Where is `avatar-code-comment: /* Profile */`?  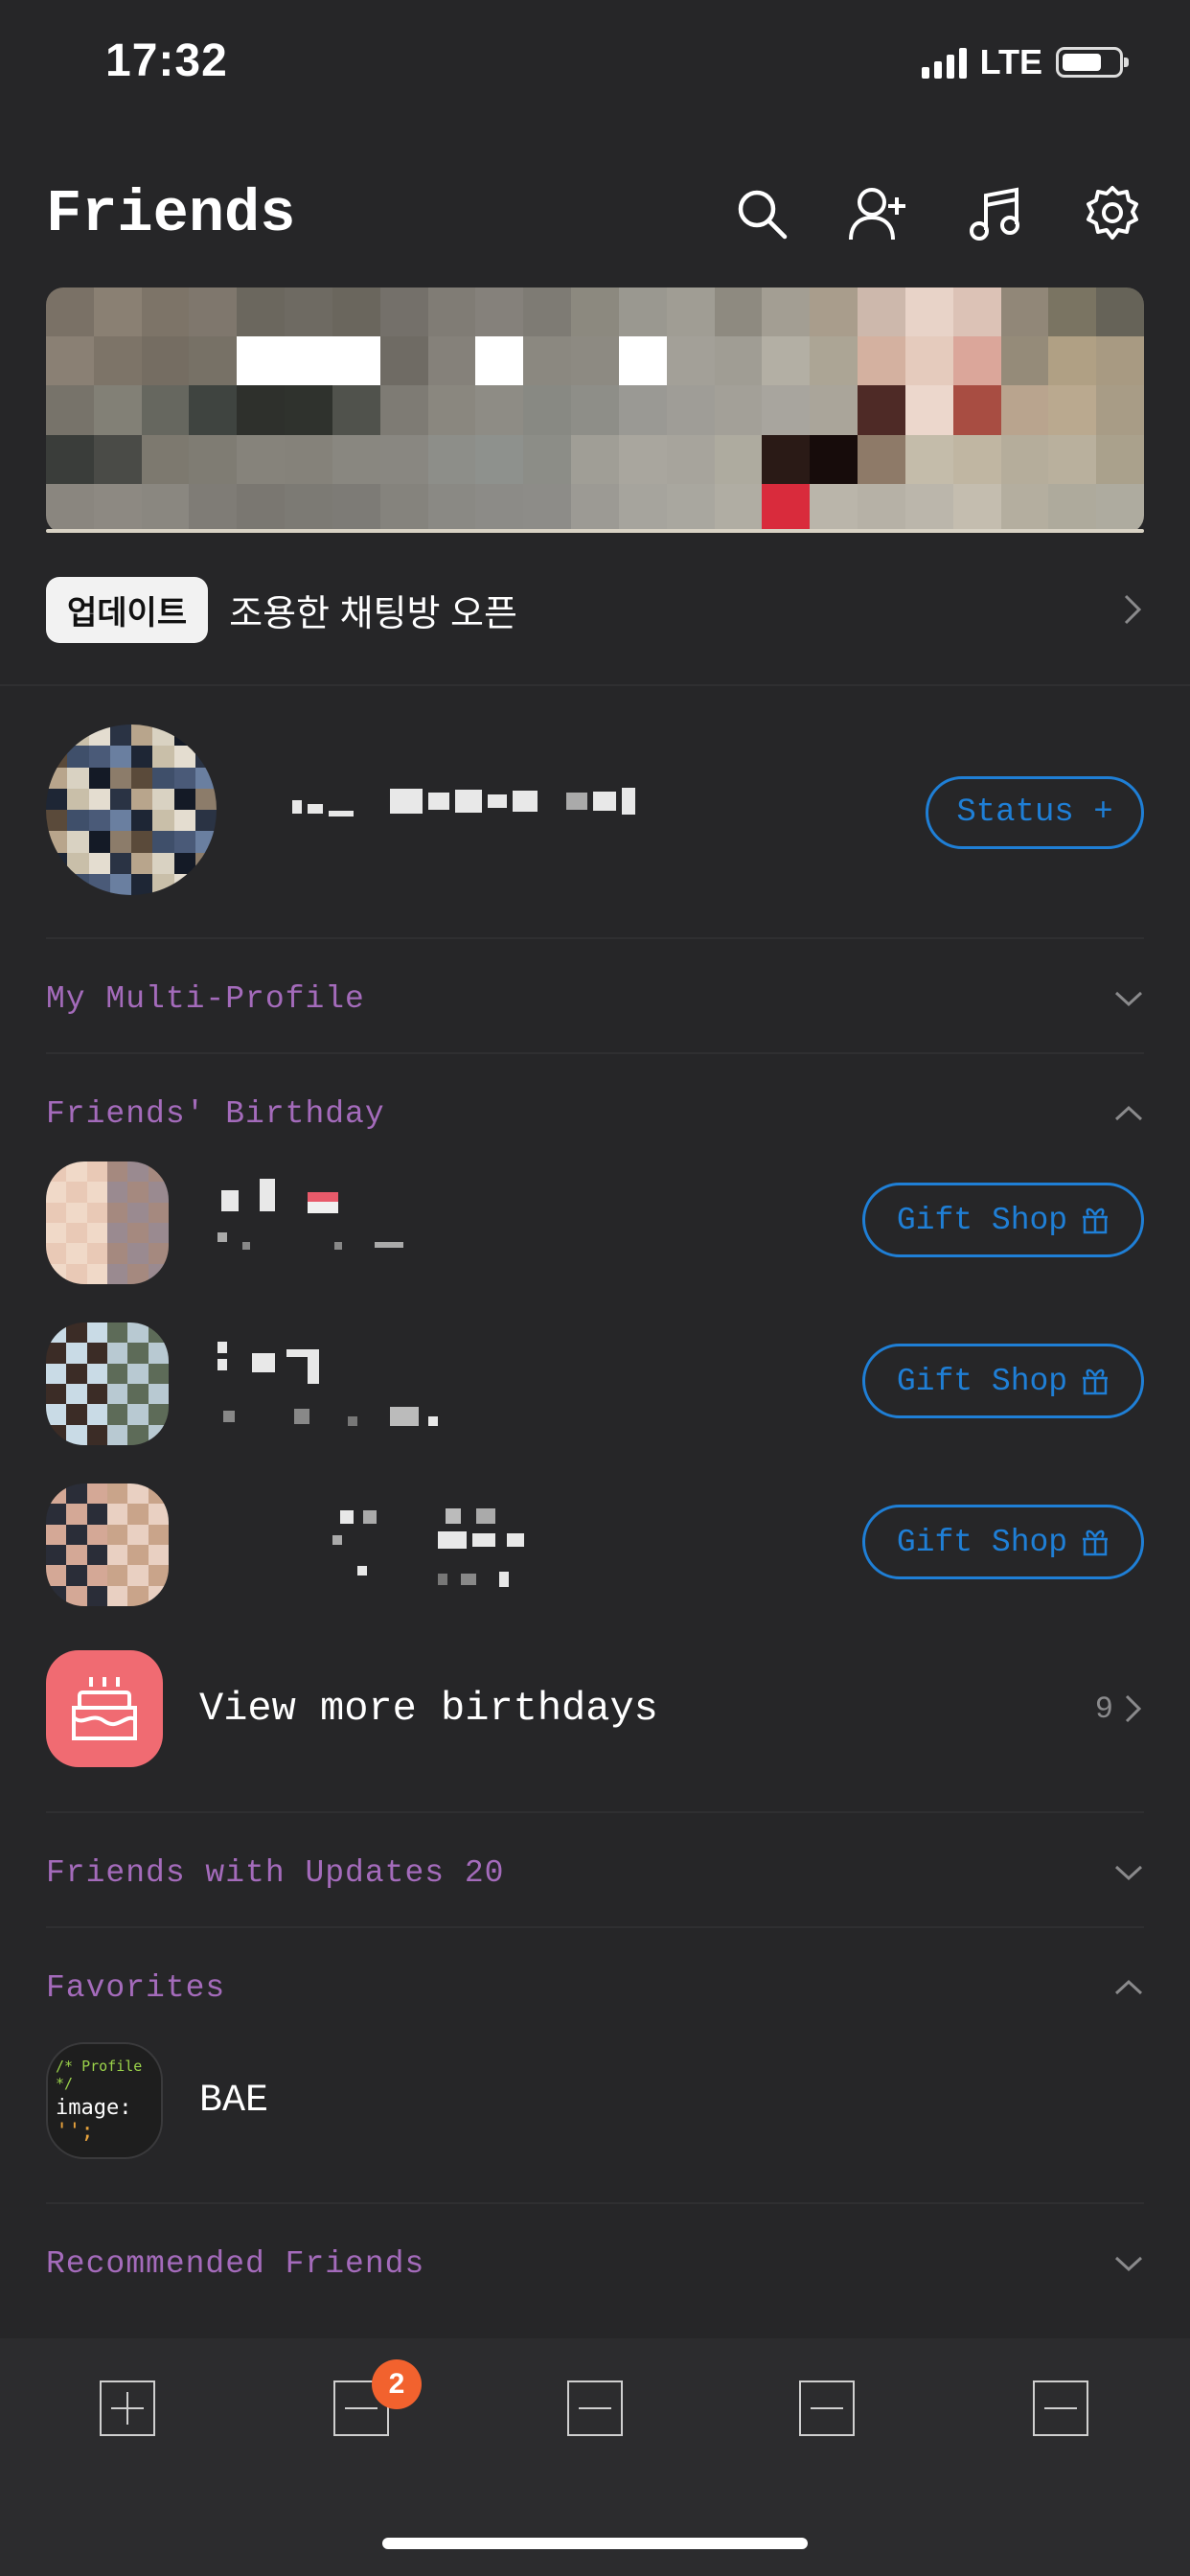
avatar-code-comment: /* Profile */ is located at coordinates (99, 2075).